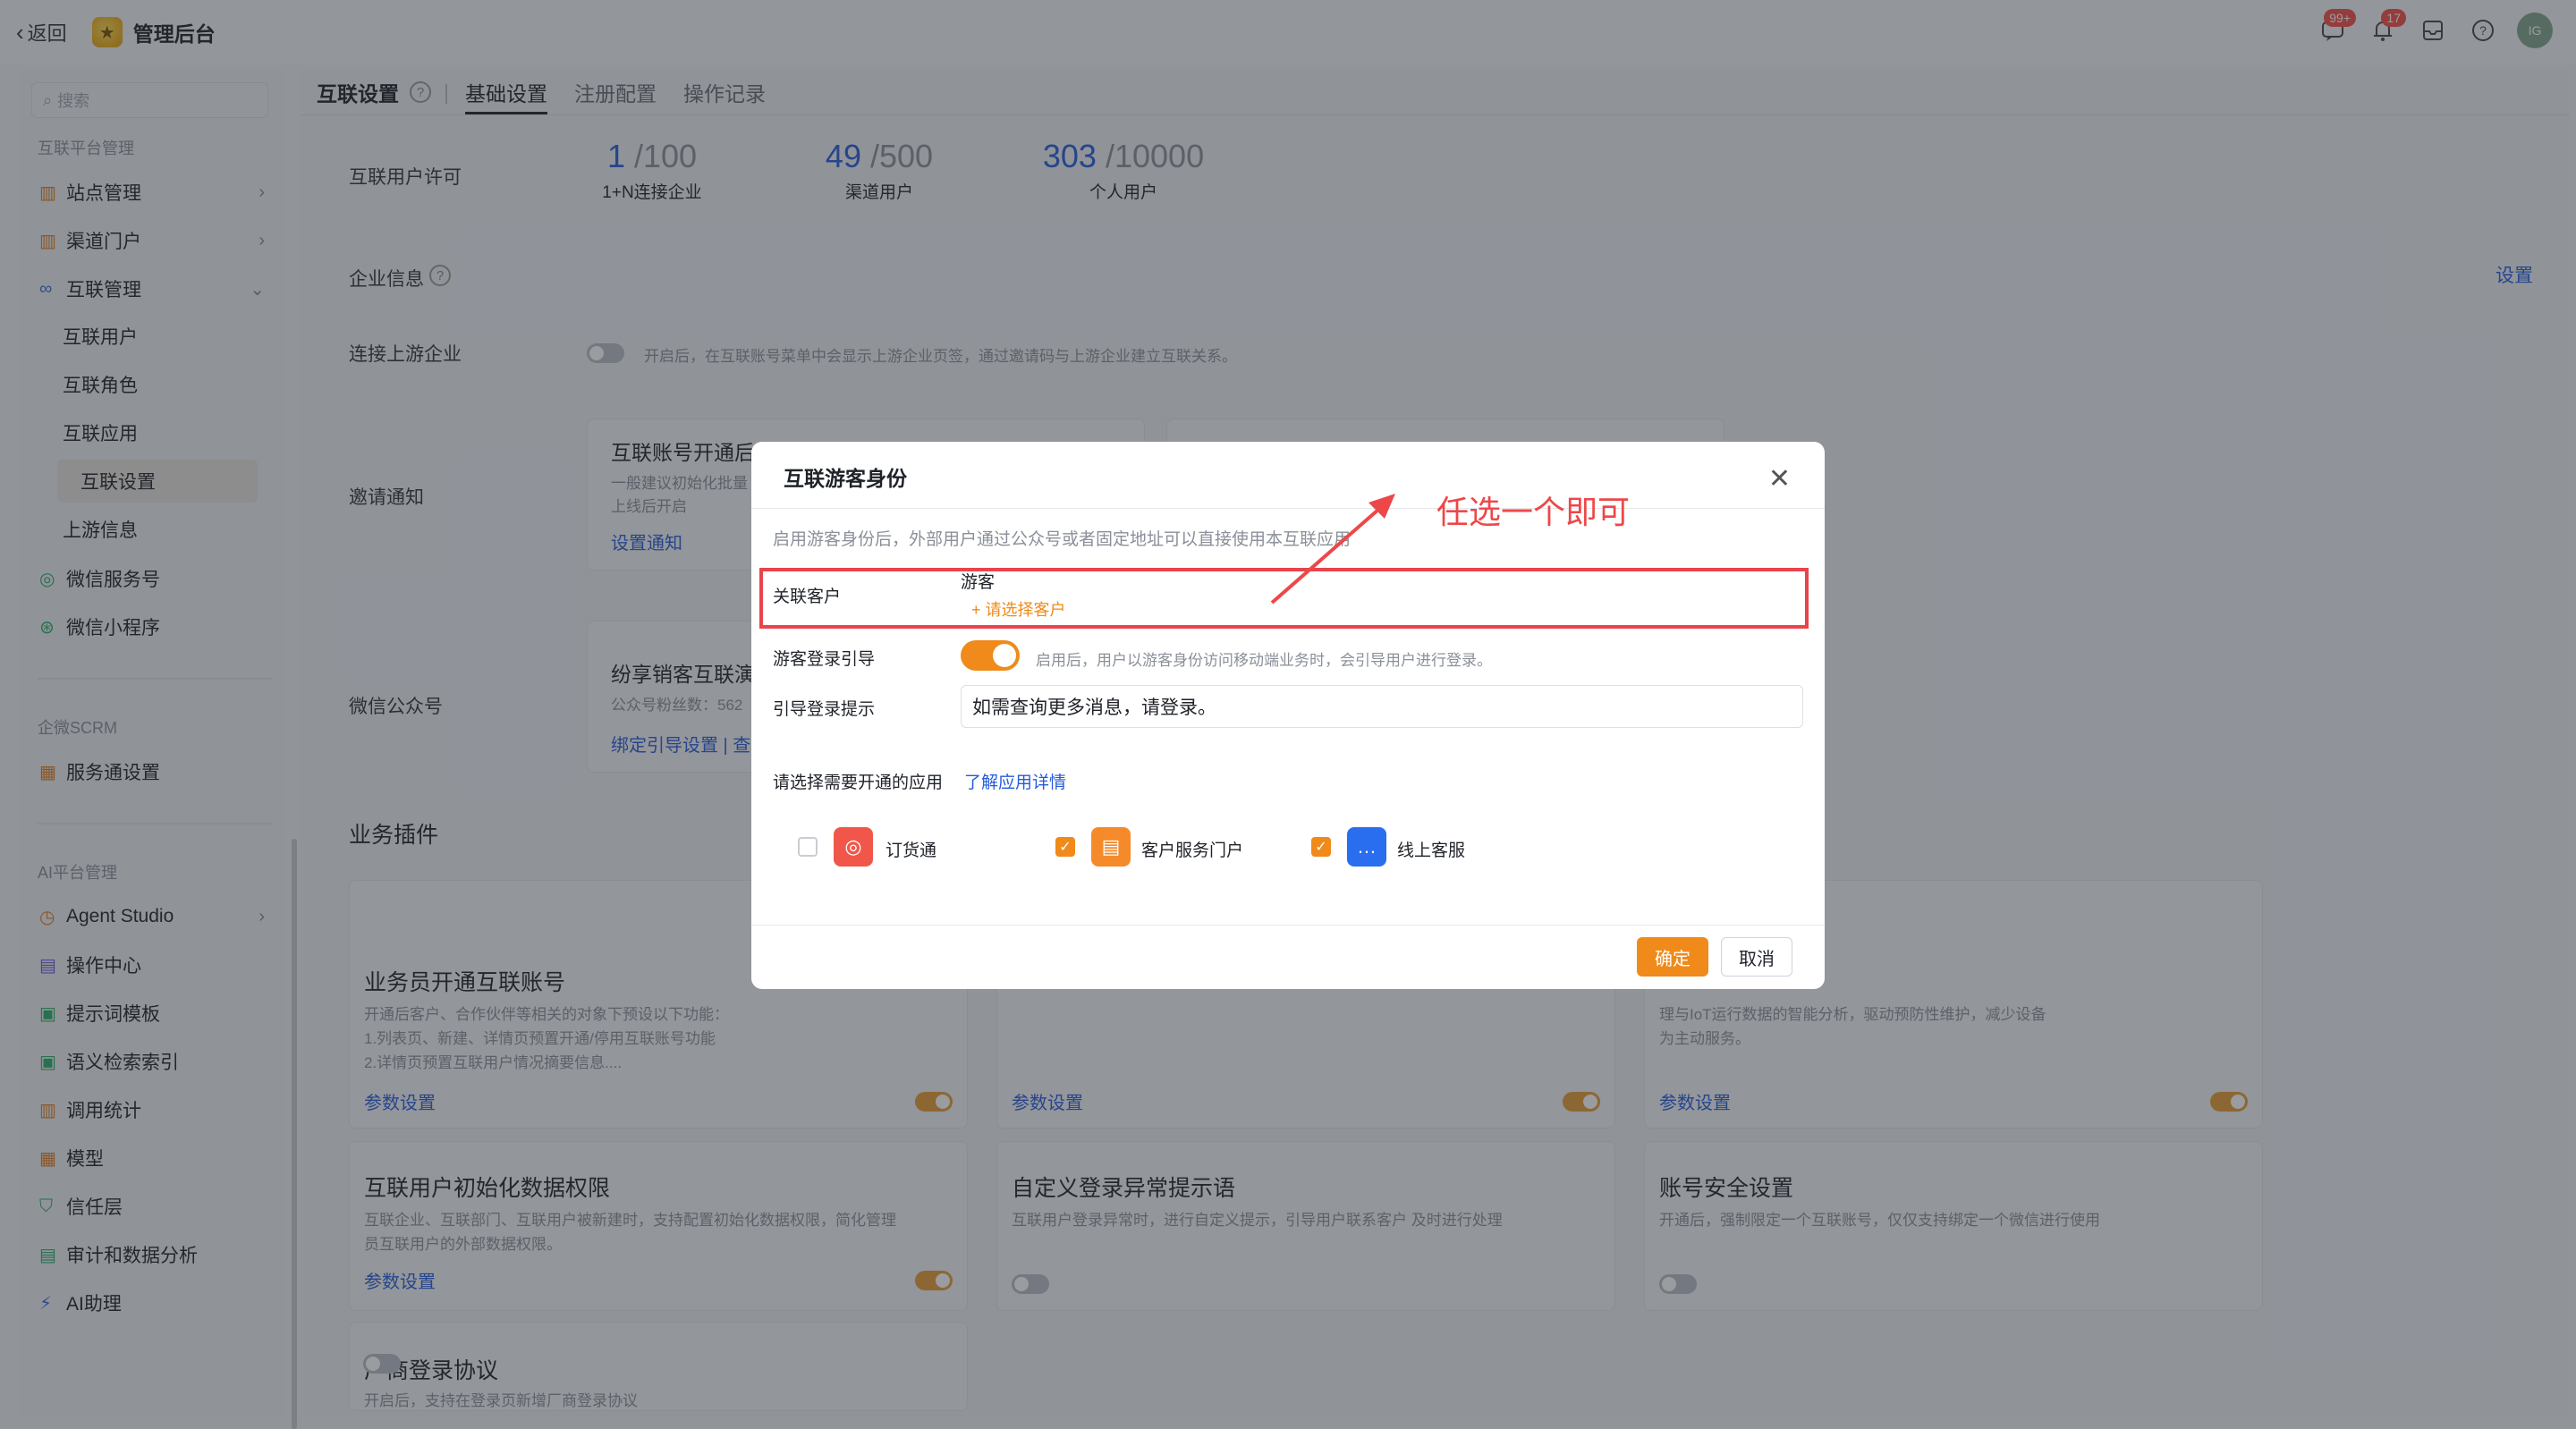  Describe the element at coordinates (990, 655) in the screenshot. I see `guide-toggle` at that location.